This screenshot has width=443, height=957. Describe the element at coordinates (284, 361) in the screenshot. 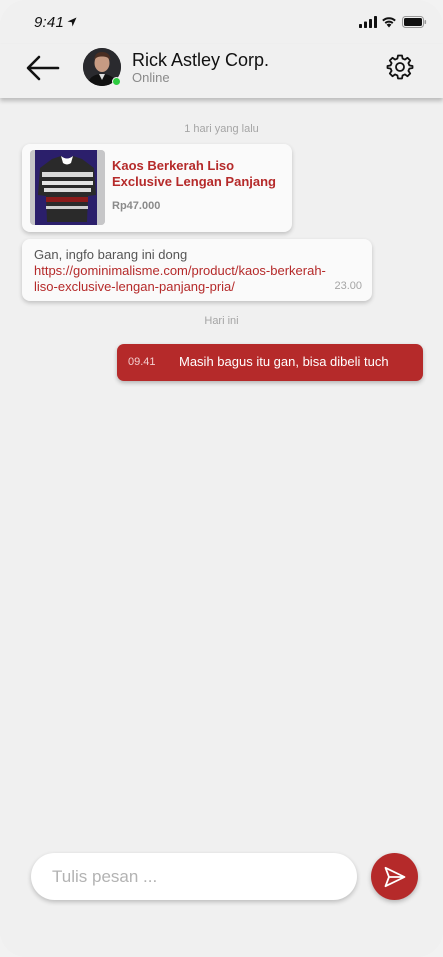

I see `message-text: Masih bagus itu gan, bisa dibeli tuch` at that location.